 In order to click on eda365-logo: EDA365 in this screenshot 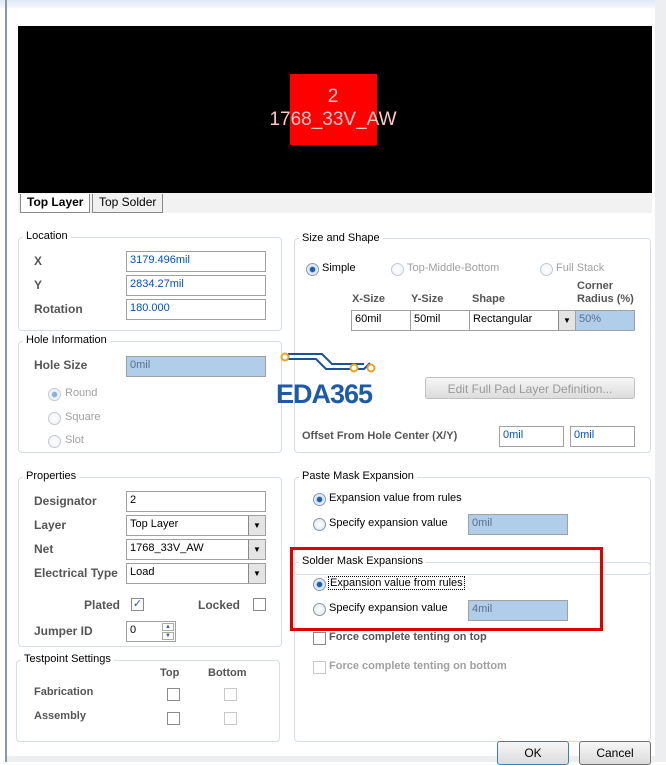, I will do `click(324, 394)`.